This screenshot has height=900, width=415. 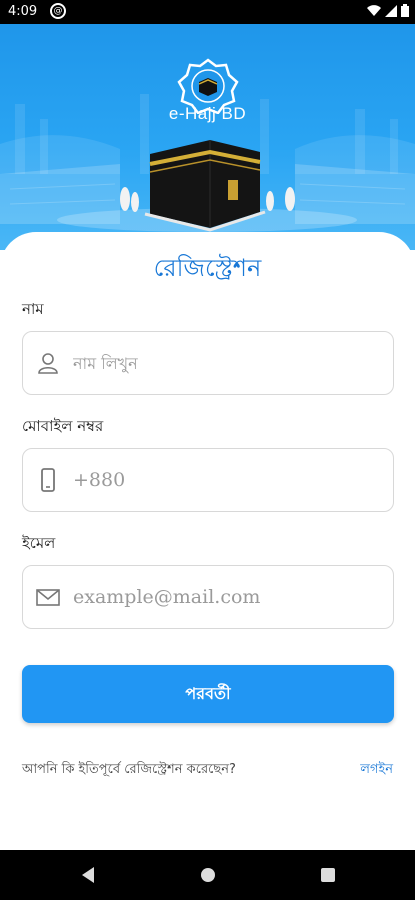 I want to click on phone-icon, so click(x=48, y=480).